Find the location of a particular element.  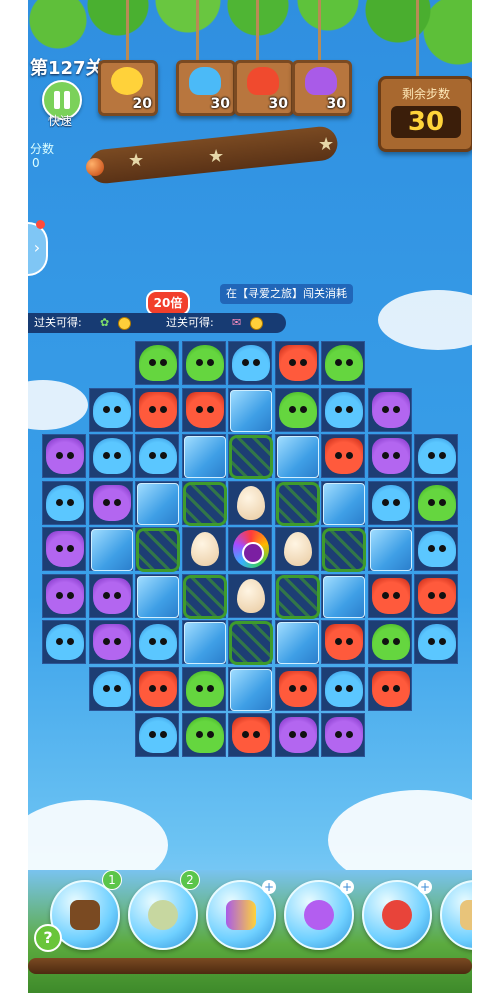

level-label: 第127关 is located at coordinates (67, 68).